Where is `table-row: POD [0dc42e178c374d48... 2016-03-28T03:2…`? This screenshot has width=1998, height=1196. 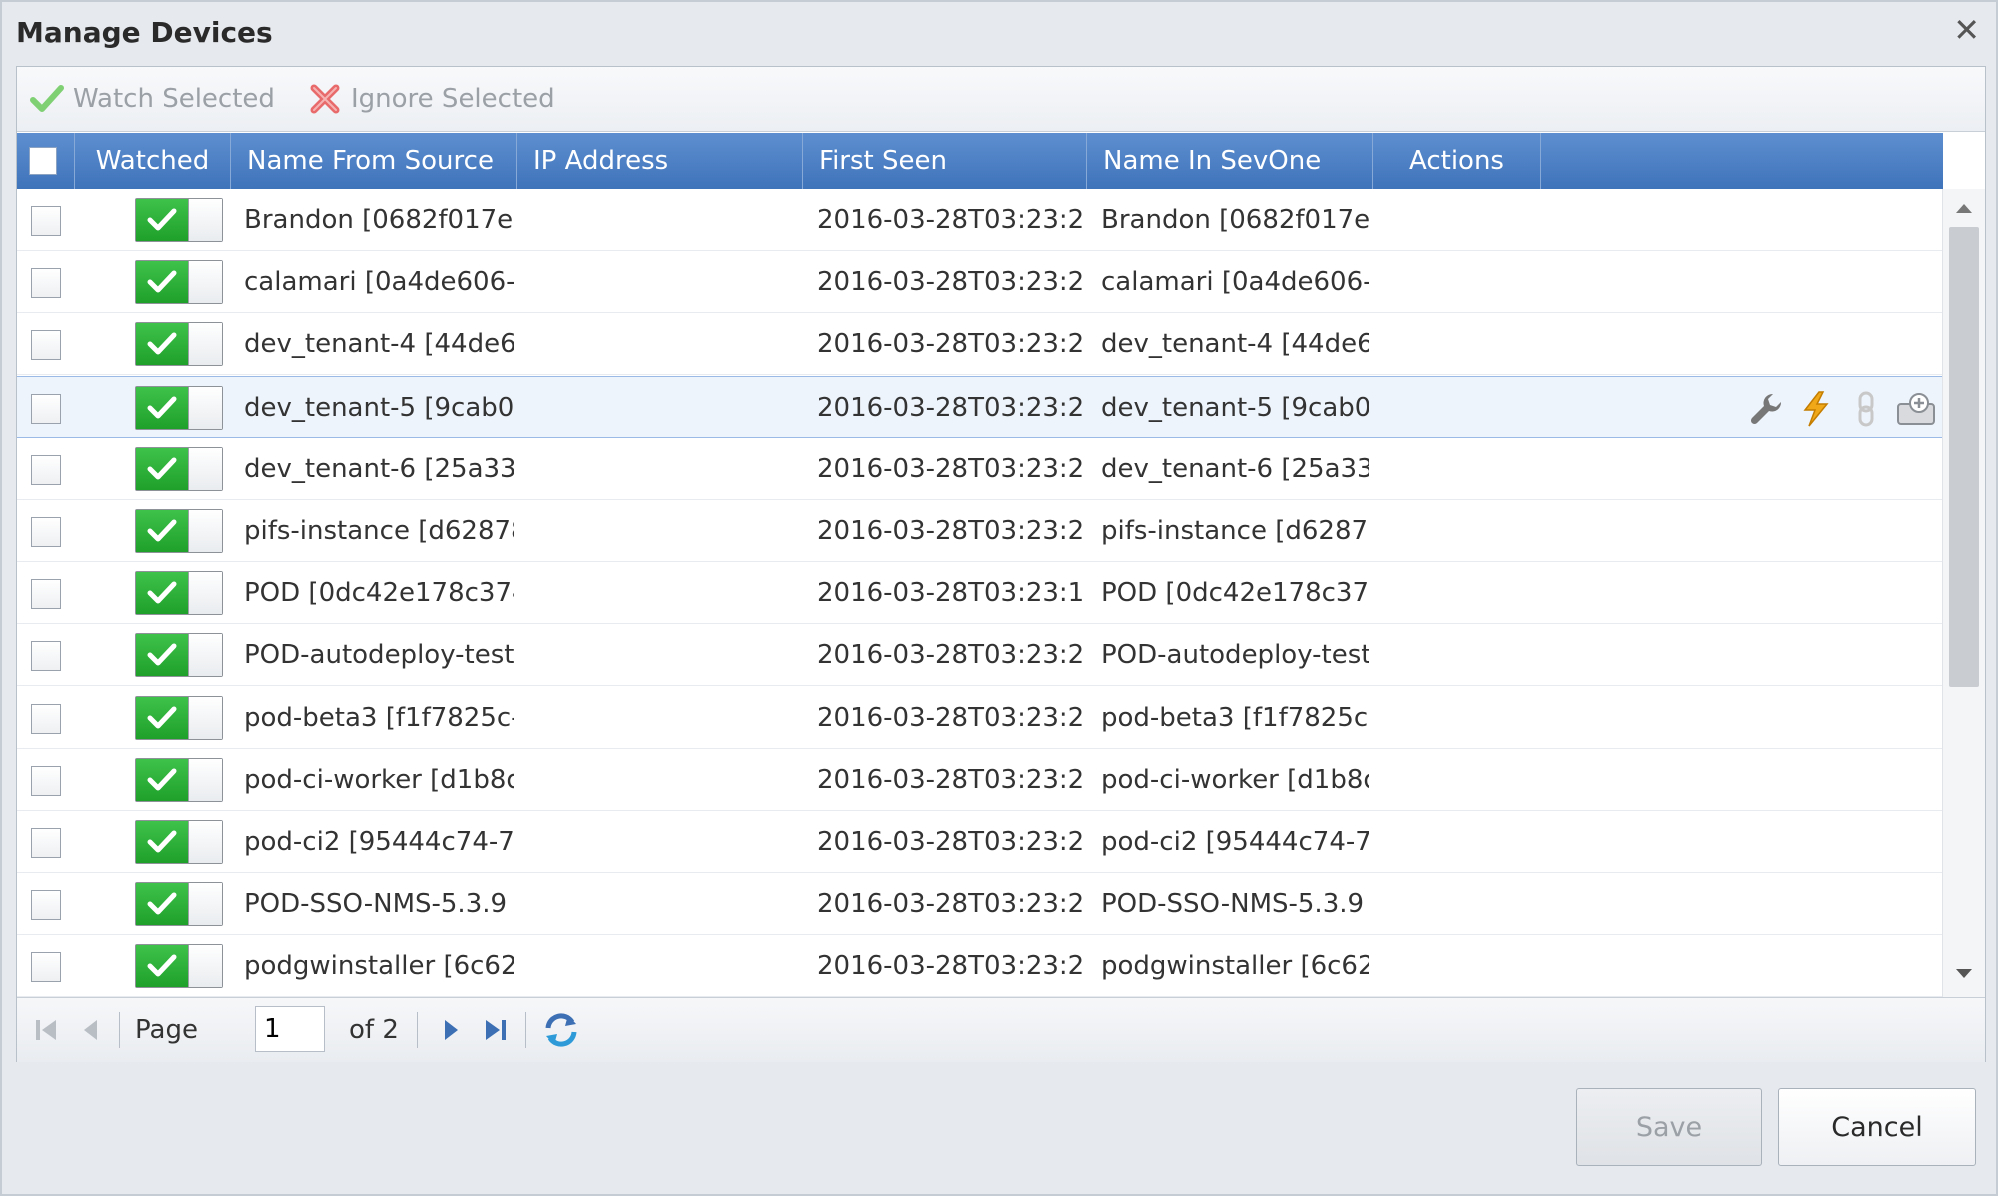
table-row: POD [0dc42e178c374d48... 2016-03-28T03:2… is located at coordinates (980, 593).